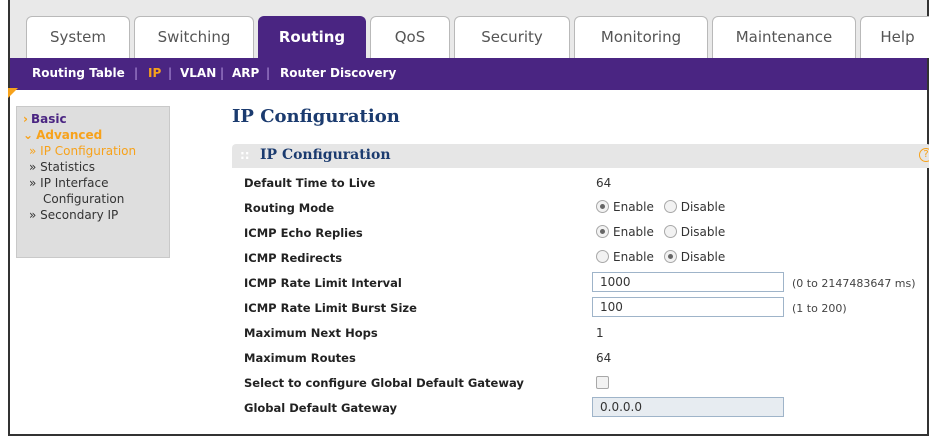 This screenshot has height=436, width=929. What do you see at coordinates (96, 199) in the screenshot?
I see `sidebar-item-ip-interface-configuration-cont: Configuration` at bounding box center [96, 199].